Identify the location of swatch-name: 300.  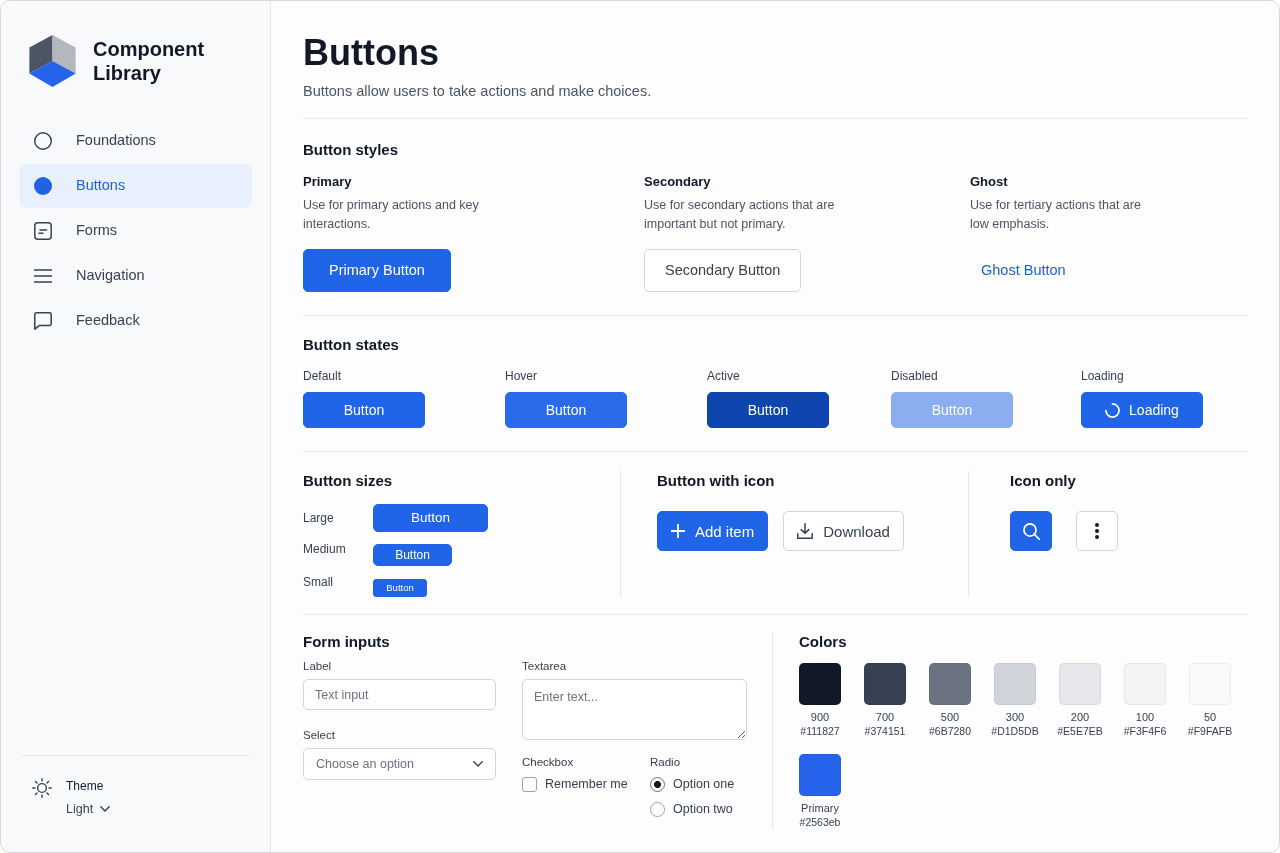
(1015, 717).